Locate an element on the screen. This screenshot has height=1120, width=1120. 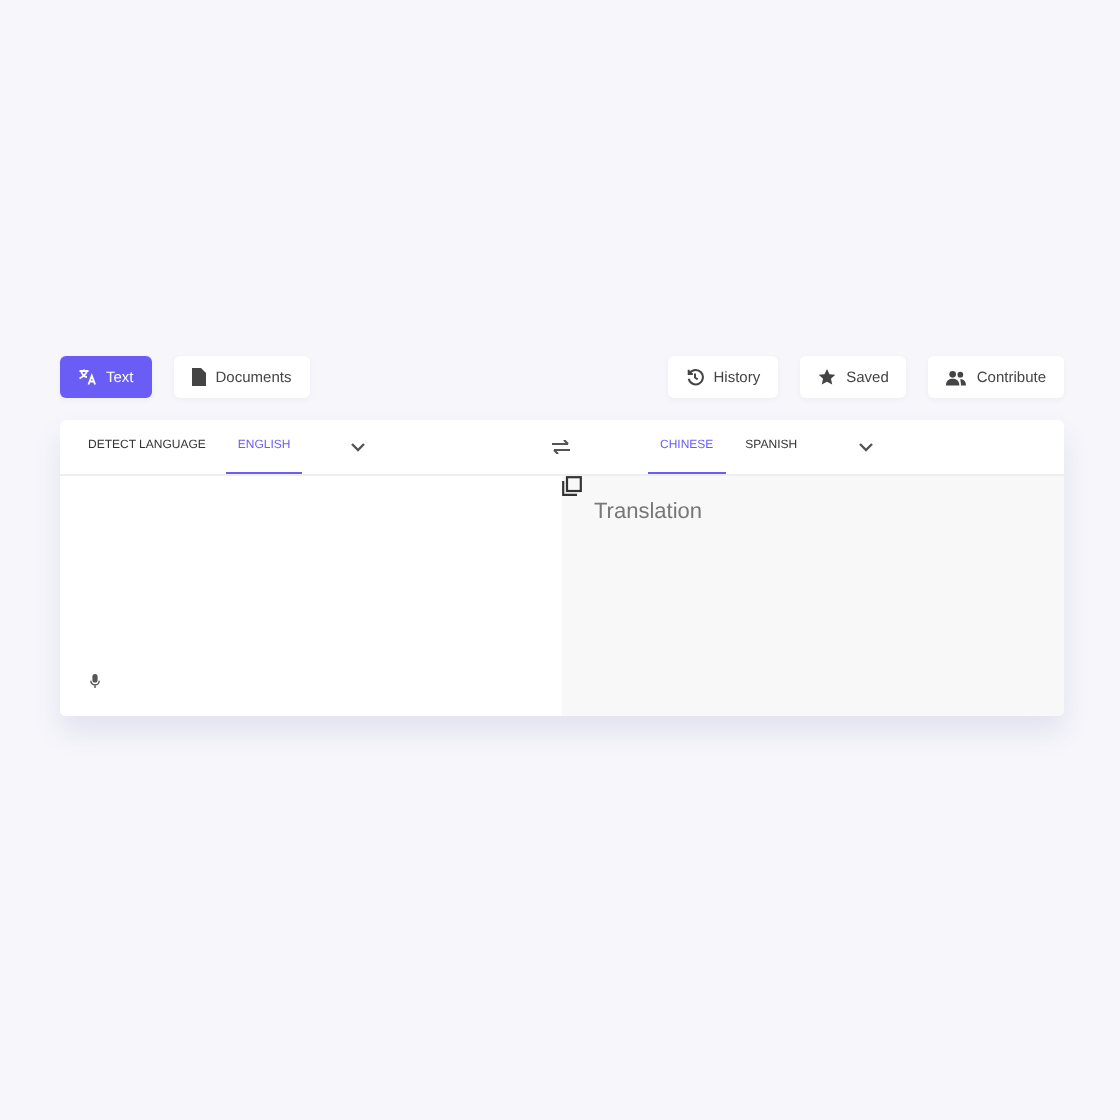
translation-field: Translation is located at coordinates (813, 596).